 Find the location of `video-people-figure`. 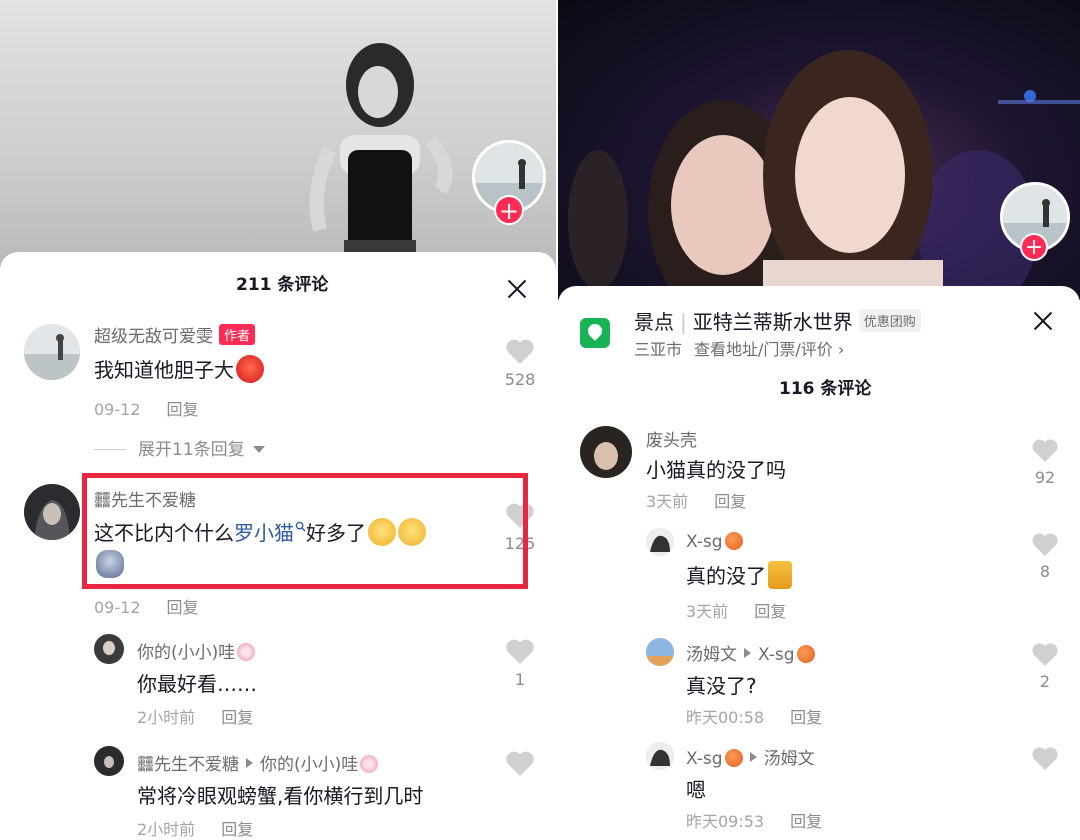

video-people-figure is located at coordinates (824, 175).